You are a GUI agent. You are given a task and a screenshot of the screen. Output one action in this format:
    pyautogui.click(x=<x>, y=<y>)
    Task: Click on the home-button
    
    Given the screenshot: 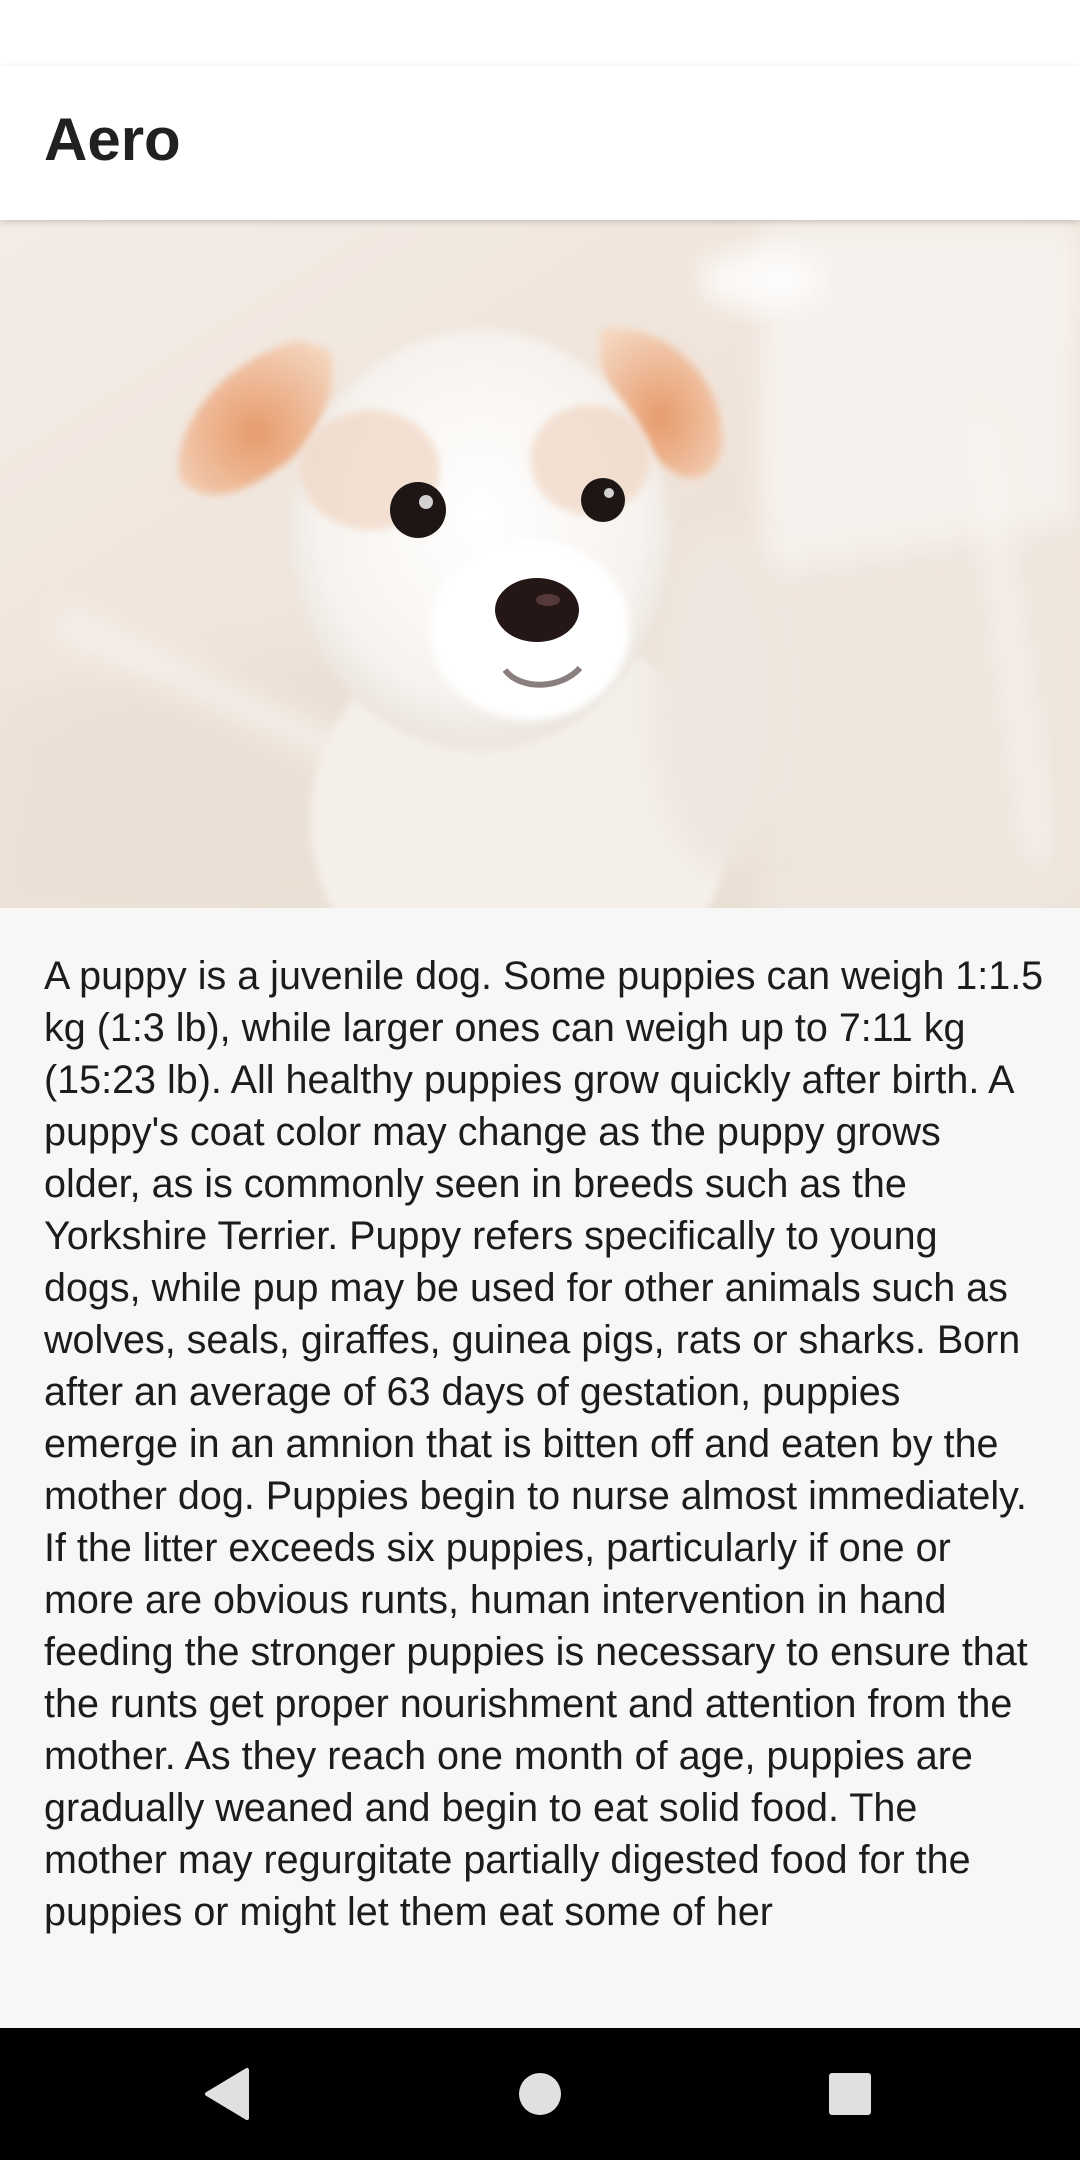 What is the action you would take?
    pyautogui.click(x=540, y=2094)
    